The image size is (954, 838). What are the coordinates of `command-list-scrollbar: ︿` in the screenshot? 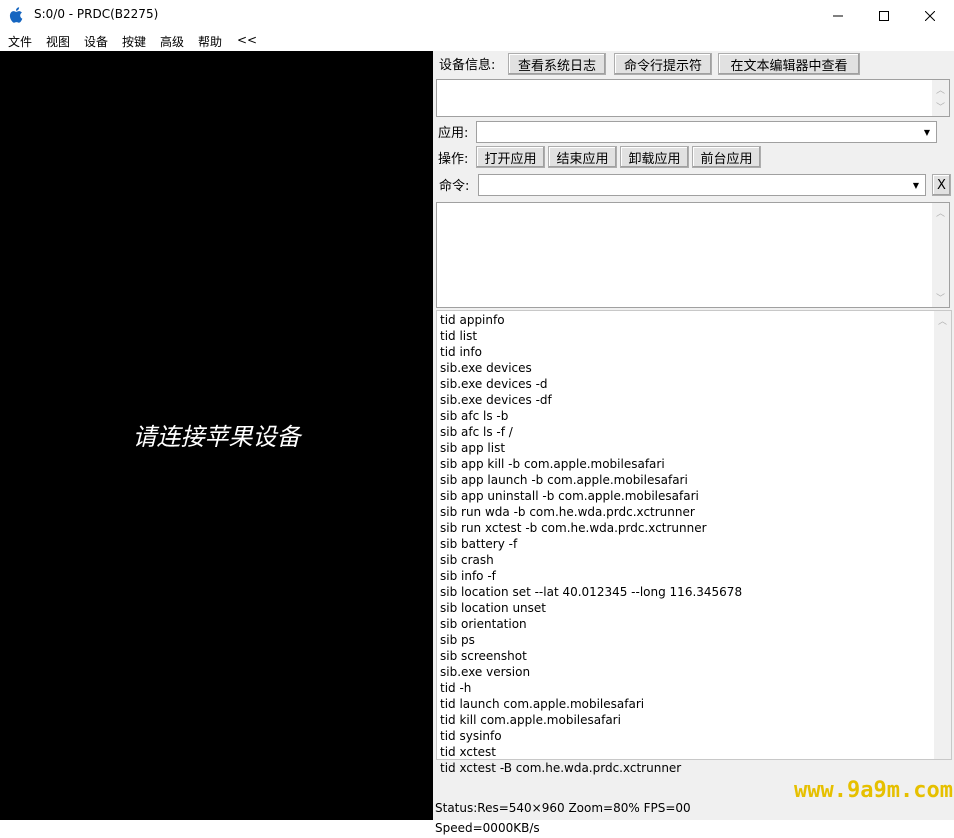 It's located at (942, 535).